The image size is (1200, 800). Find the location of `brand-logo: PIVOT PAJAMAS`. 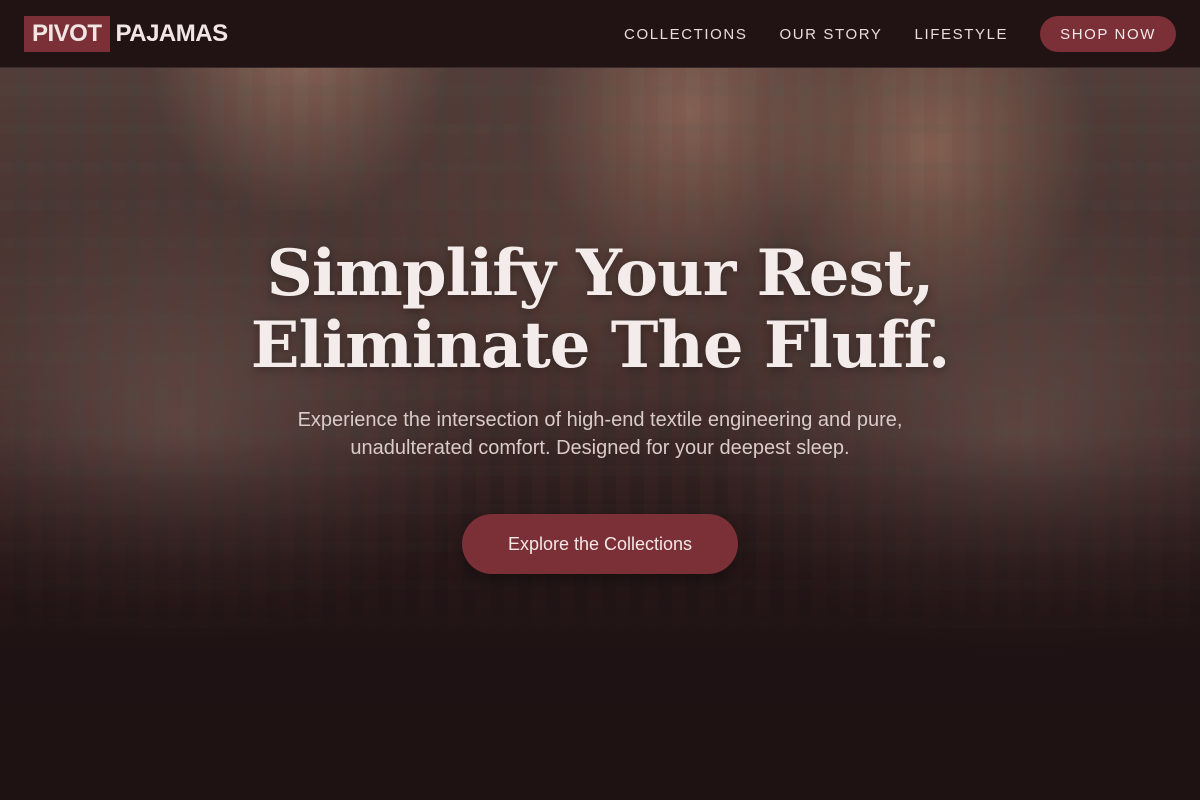

brand-logo: PIVOT PAJAMAS is located at coordinates (126, 34).